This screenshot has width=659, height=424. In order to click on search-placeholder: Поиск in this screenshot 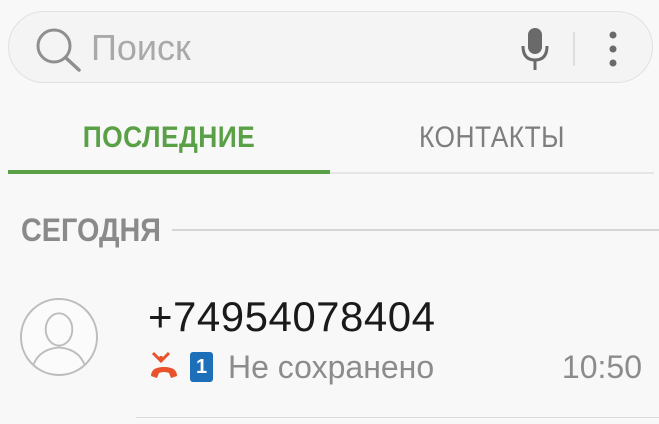, I will do `click(141, 48)`.